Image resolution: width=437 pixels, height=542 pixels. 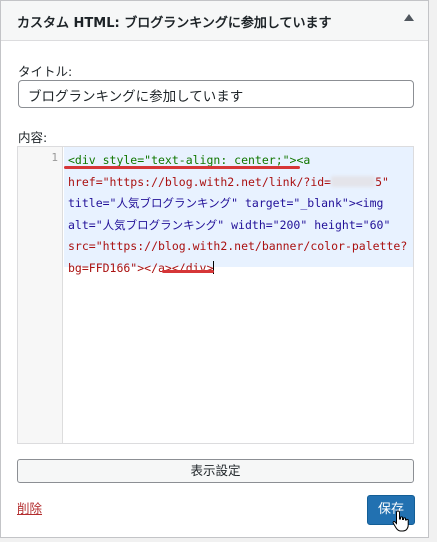 I want to click on title-label: タイトル:, so click(x=45, y=71).